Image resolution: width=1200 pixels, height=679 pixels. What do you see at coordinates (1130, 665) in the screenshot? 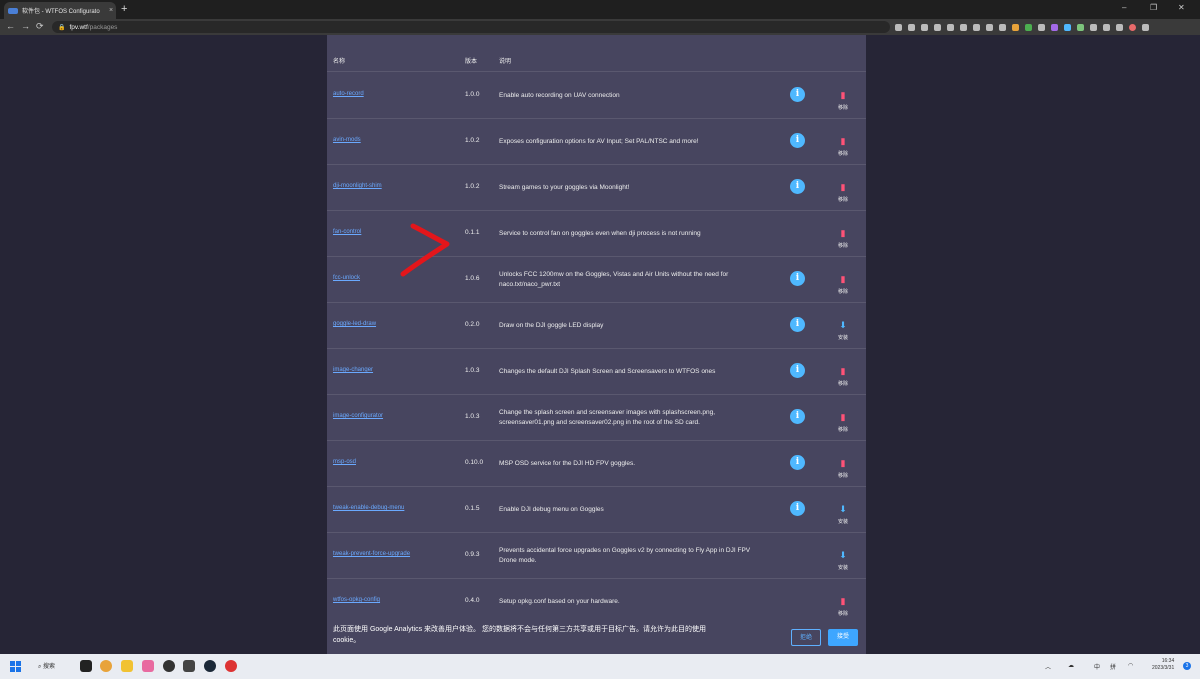
I see `tray-wifi-icon: ◠` at bounding box center [1130, 665].